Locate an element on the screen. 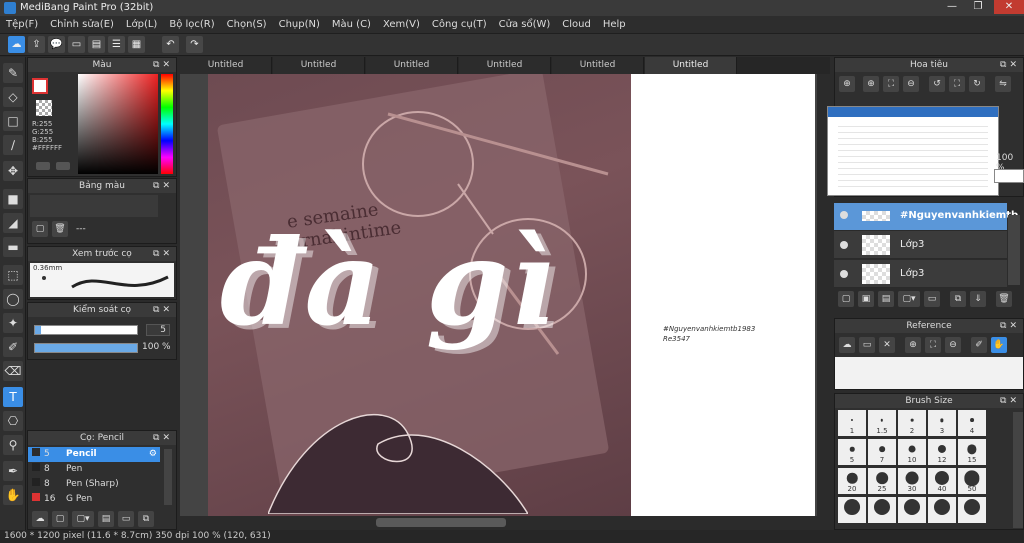 Image resolution: width=1024 pixels, height=543 pixels. select-pen-icon: ✐ is located at coordinates (13, 347).